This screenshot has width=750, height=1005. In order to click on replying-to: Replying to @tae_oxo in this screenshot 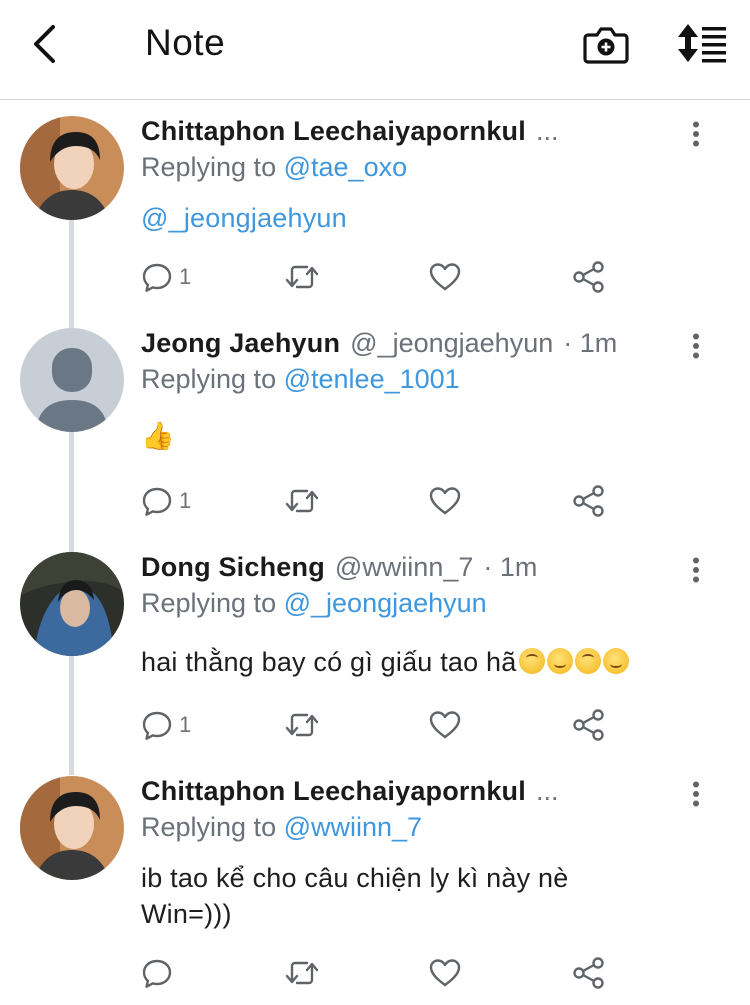, I will do `click(274, 167)`.